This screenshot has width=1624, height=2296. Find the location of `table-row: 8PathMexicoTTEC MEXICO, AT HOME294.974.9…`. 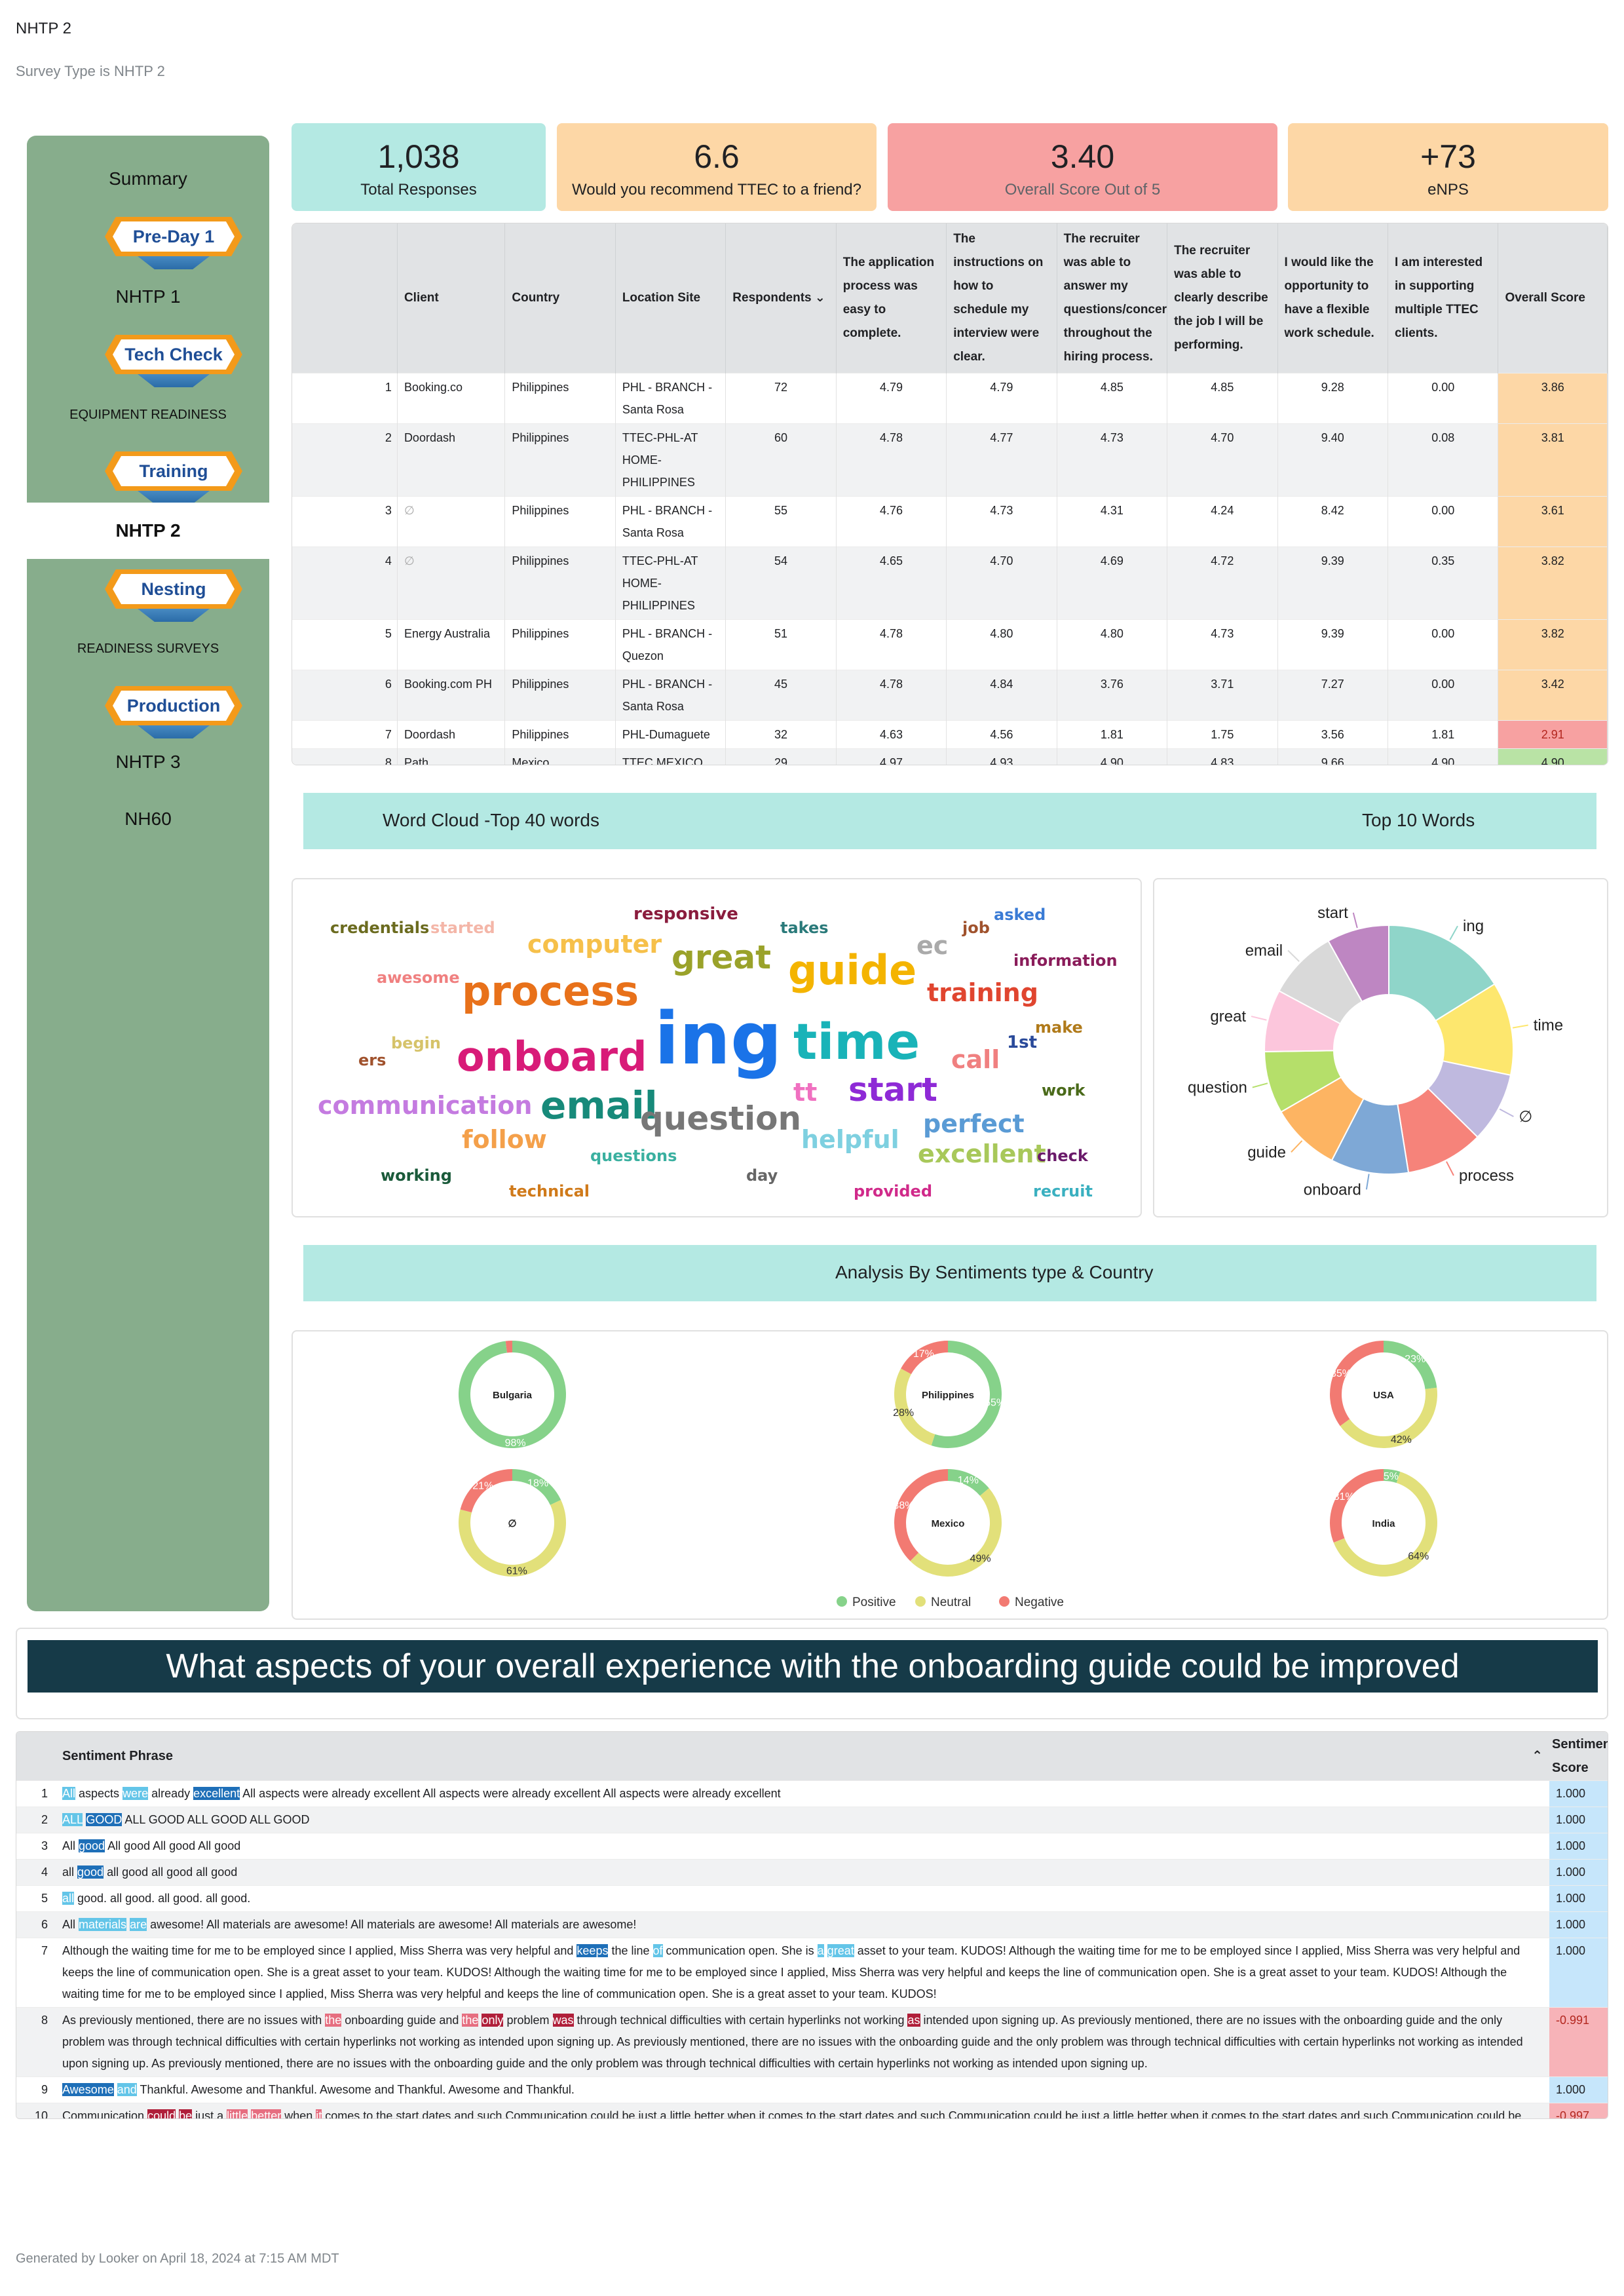

table-row: 8PathMexicoTTEC MEXICO, AT HOME294.974.9… is located at coordinates (950, 756).